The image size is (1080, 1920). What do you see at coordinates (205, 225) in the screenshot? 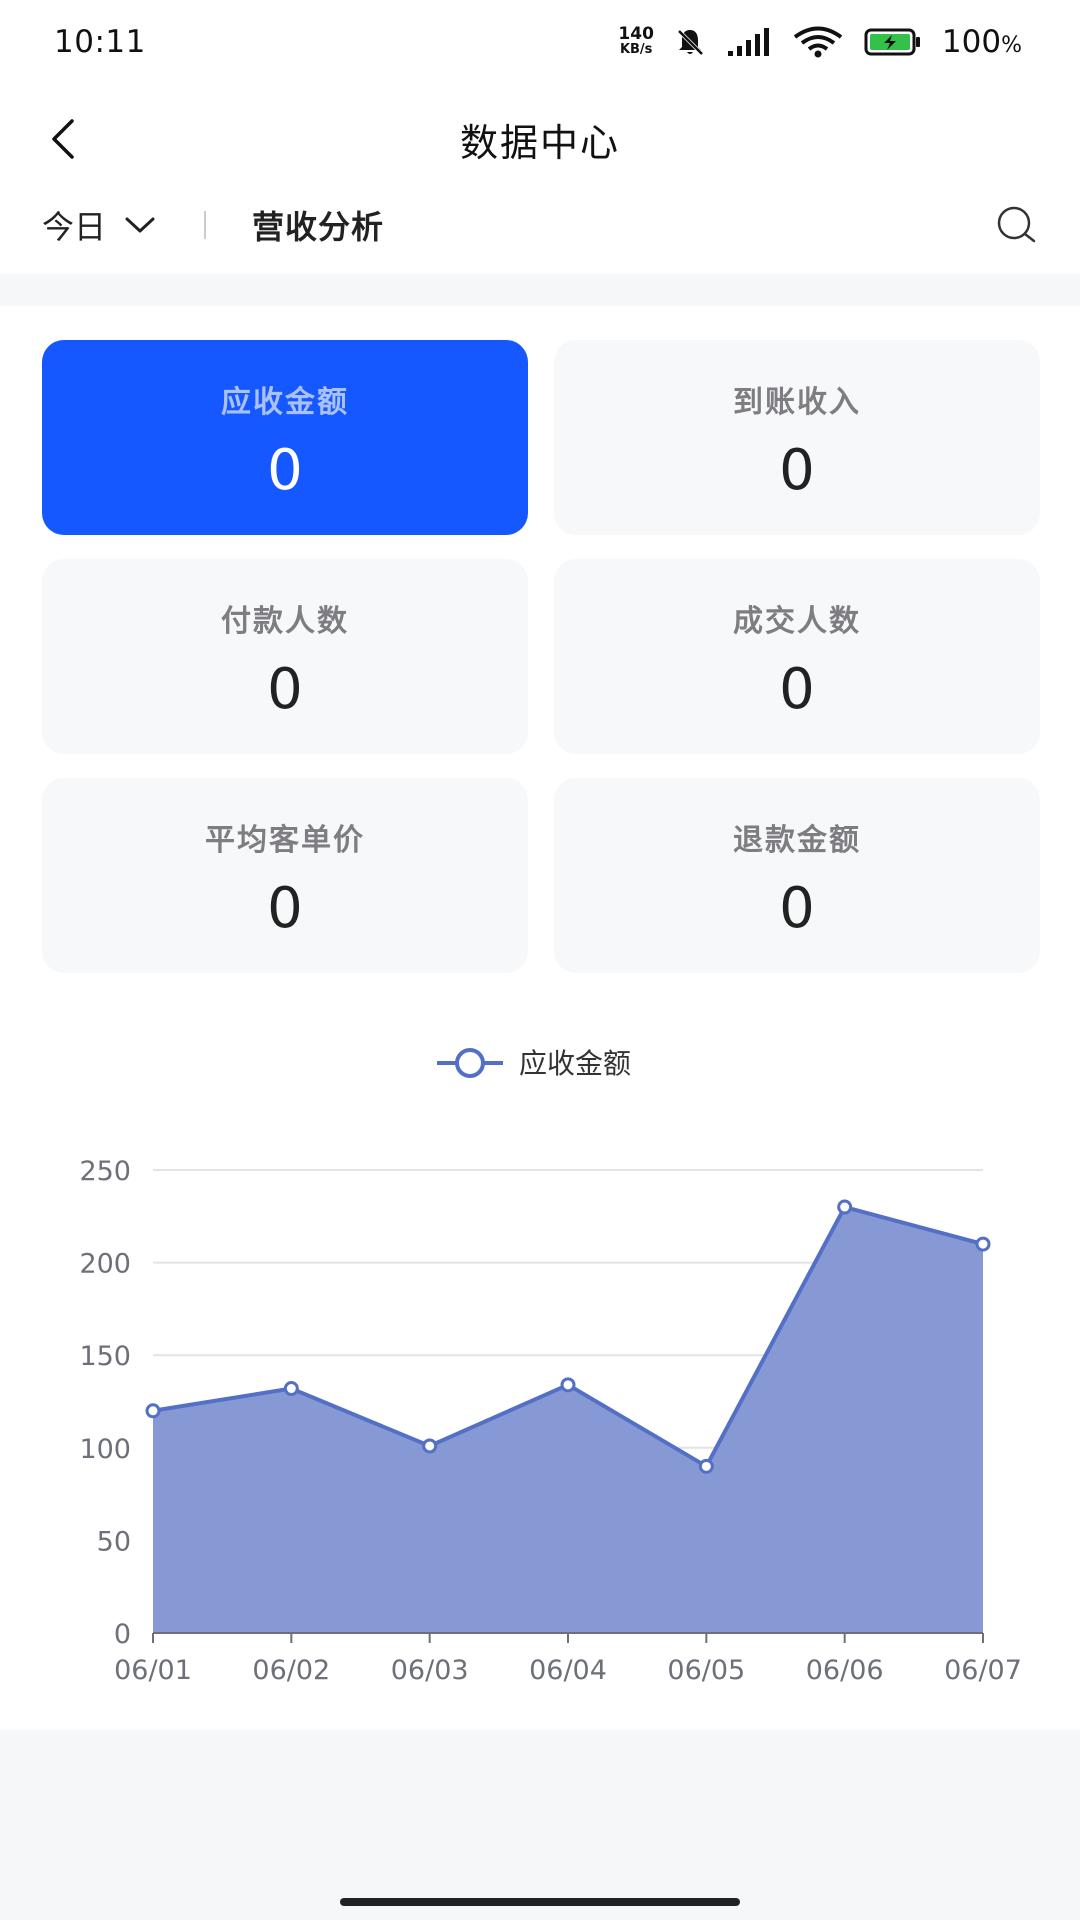
I see `filter-divider` at bounding box center [205, 225].